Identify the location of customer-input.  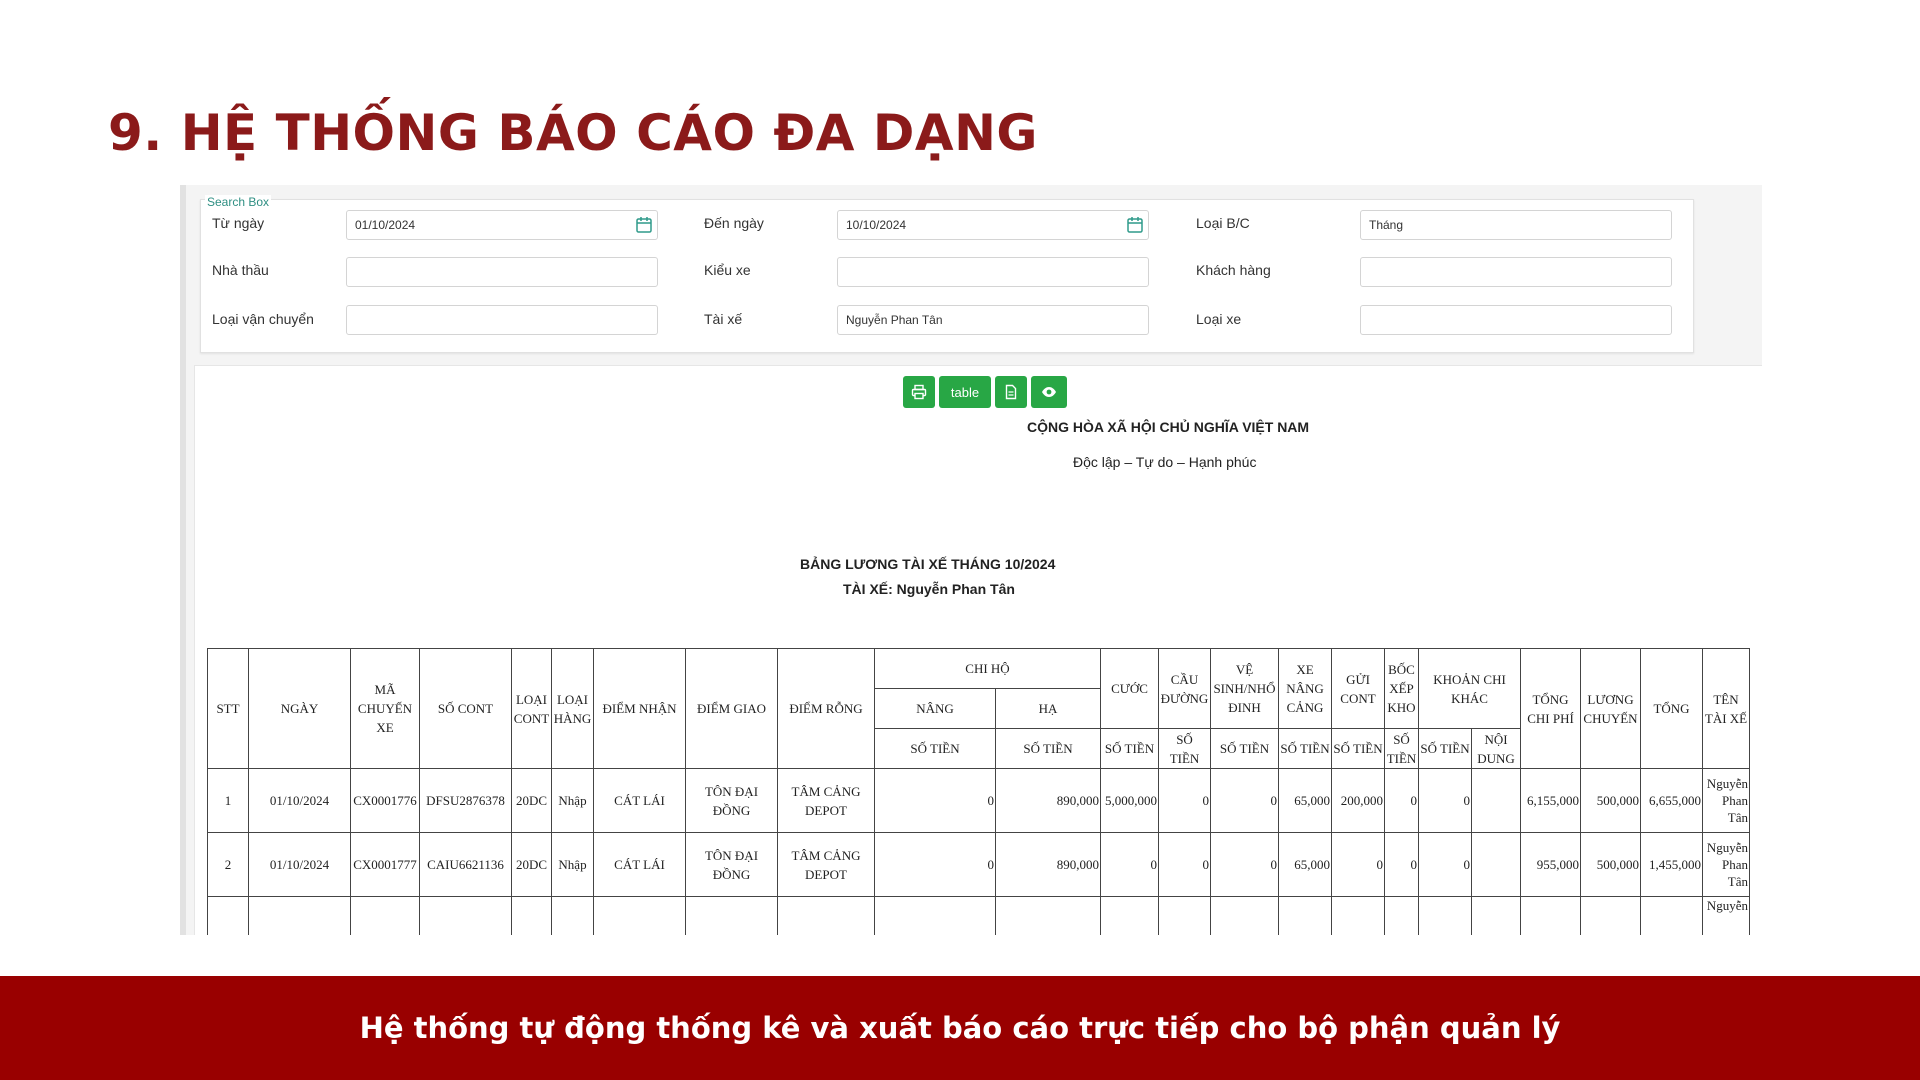
(1516, 272).